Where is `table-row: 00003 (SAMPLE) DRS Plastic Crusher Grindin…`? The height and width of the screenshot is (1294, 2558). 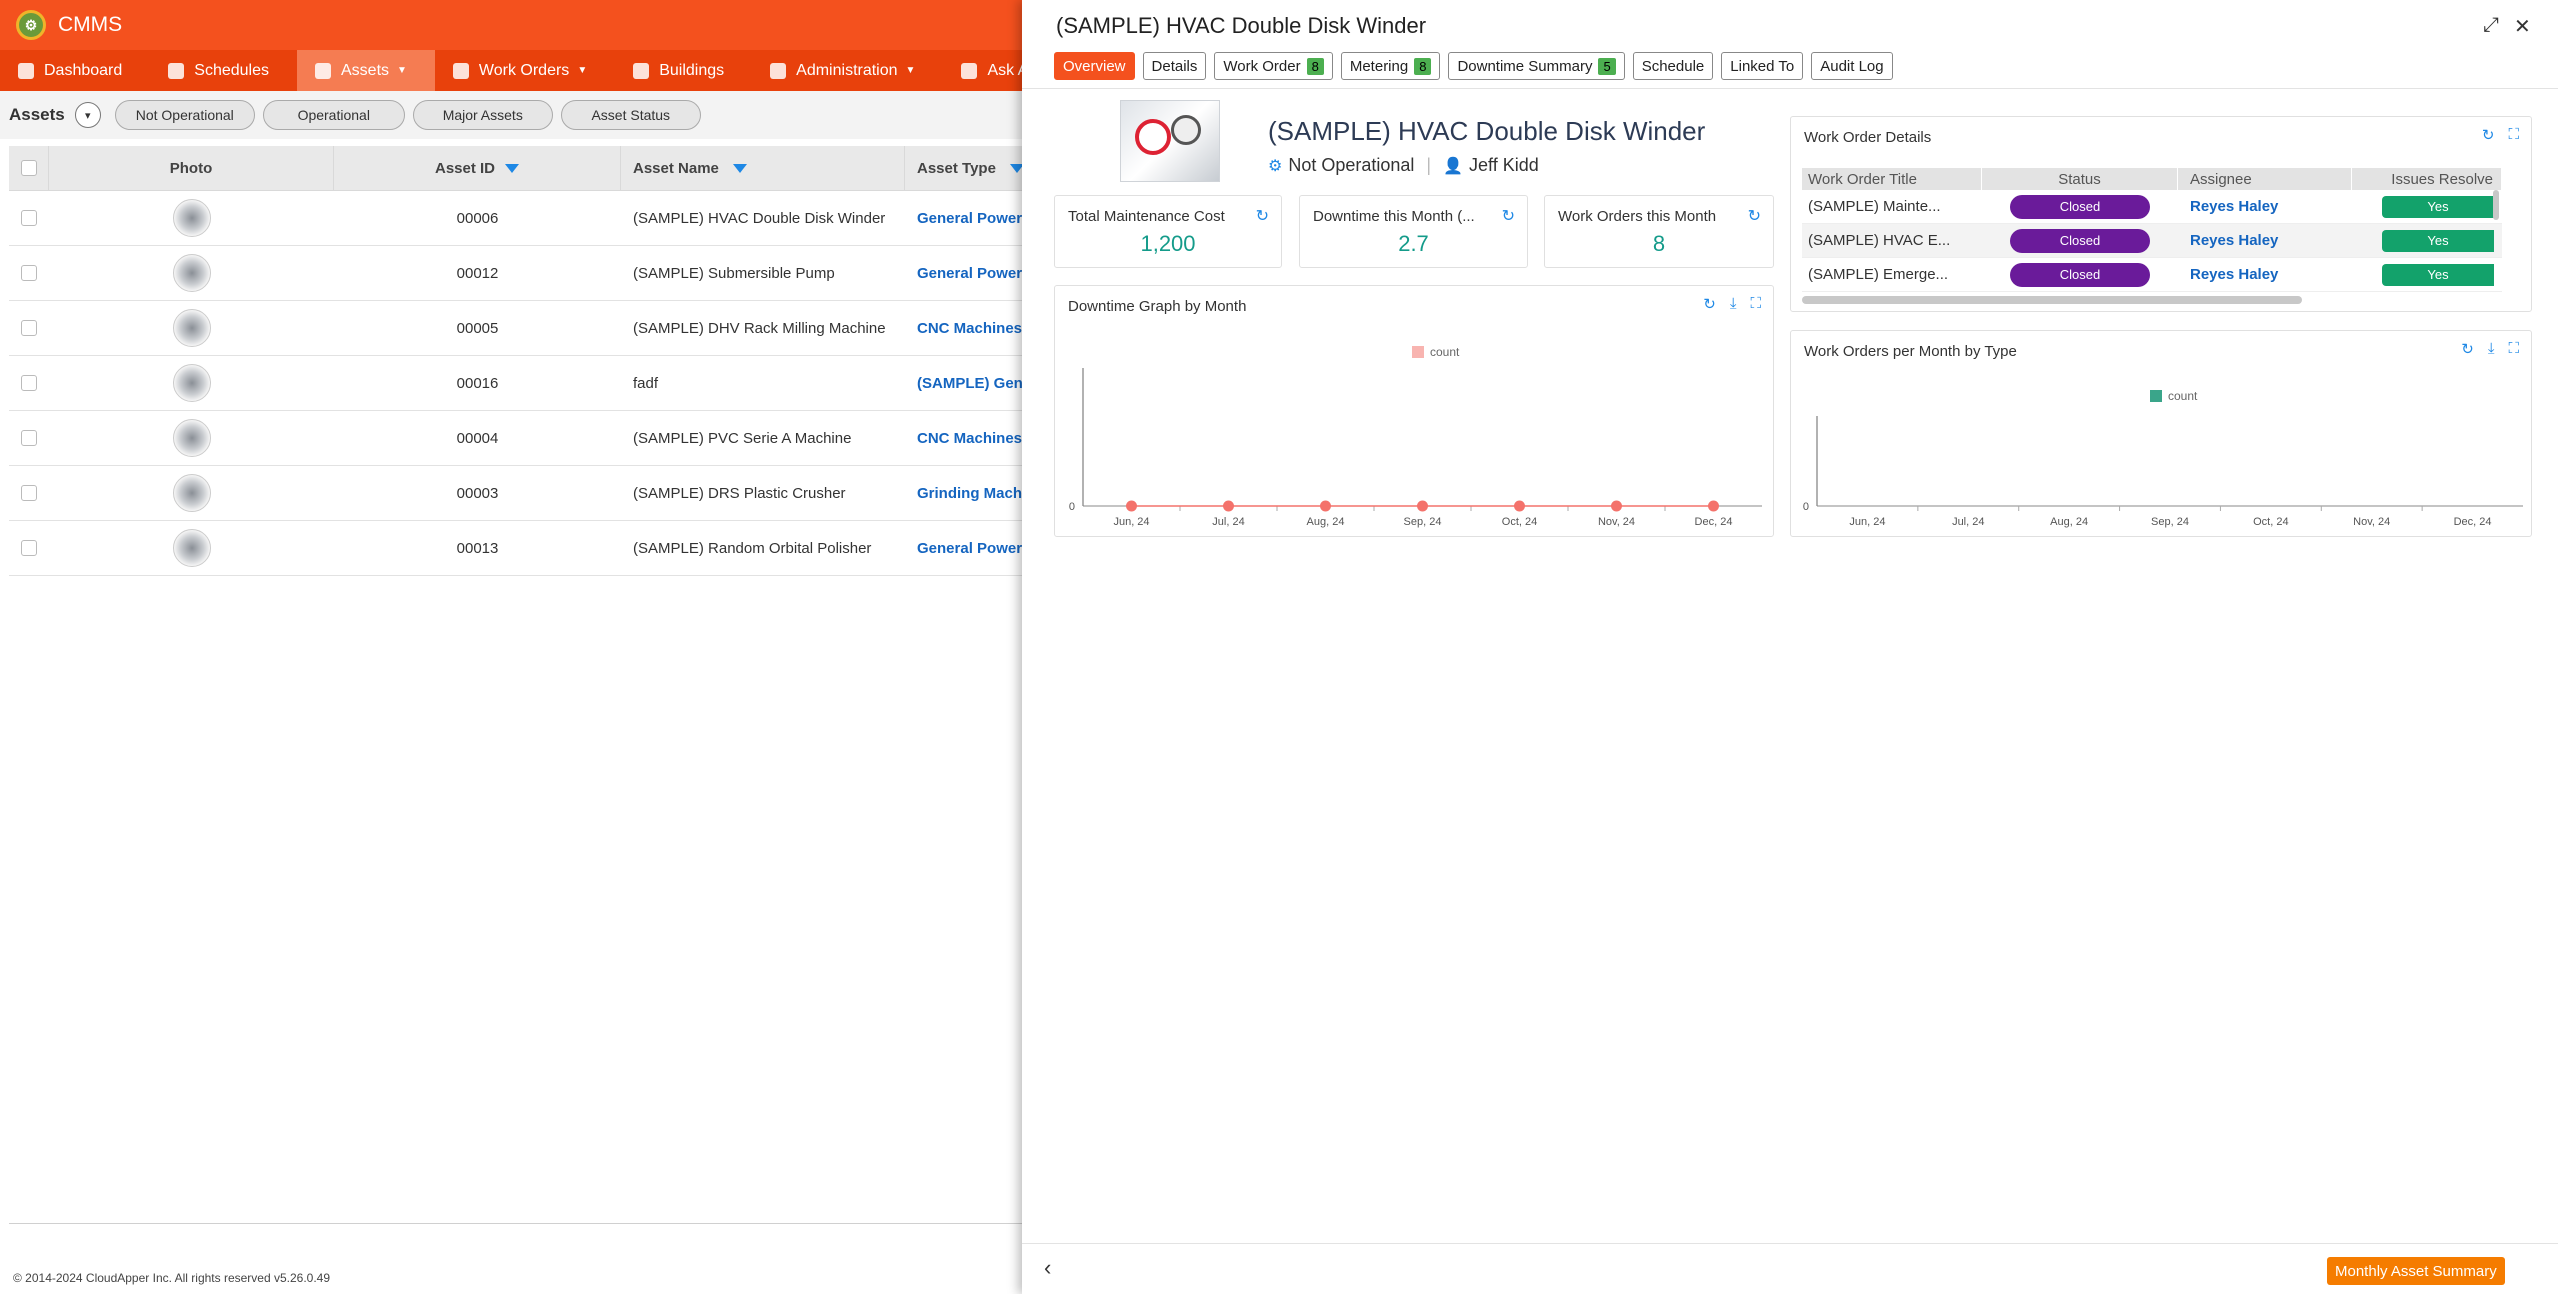 table-row: 00003 (SAMPLE) DRS Plastic Crusher Grindin… is located at coordinates (515, 493).